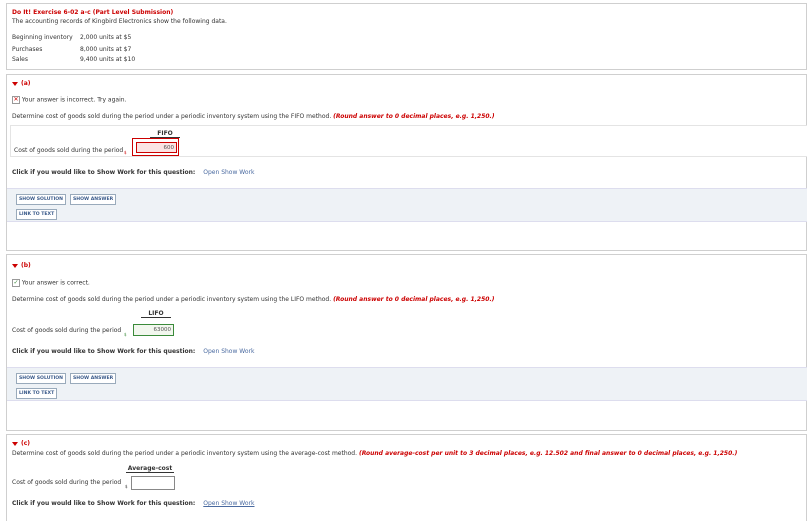  Describe the element at coordinates (153, 330) in the screenshot. I see `lifo-answer-input: 63000` at that location.